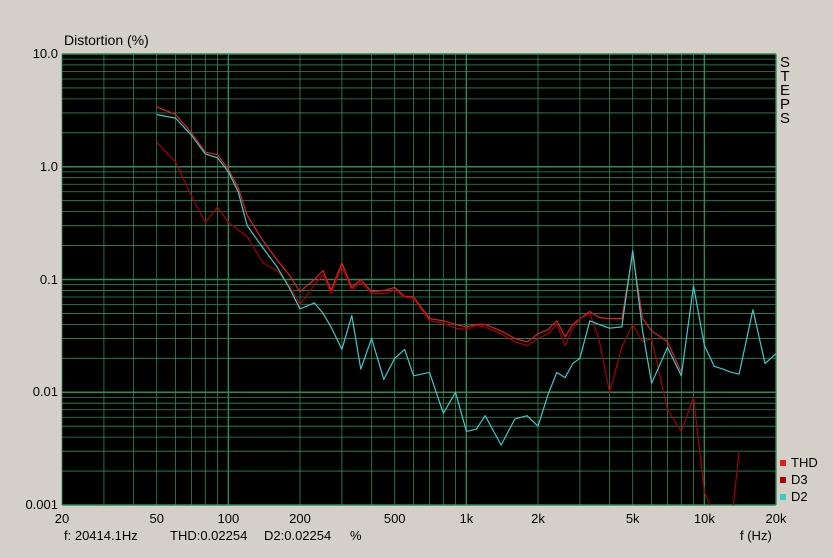 This screenshot has width=833, height=558. What do you see at coordinates (356, 535) in the screenshot?
I see `status-unit: %` at bounding box center [356, 535].